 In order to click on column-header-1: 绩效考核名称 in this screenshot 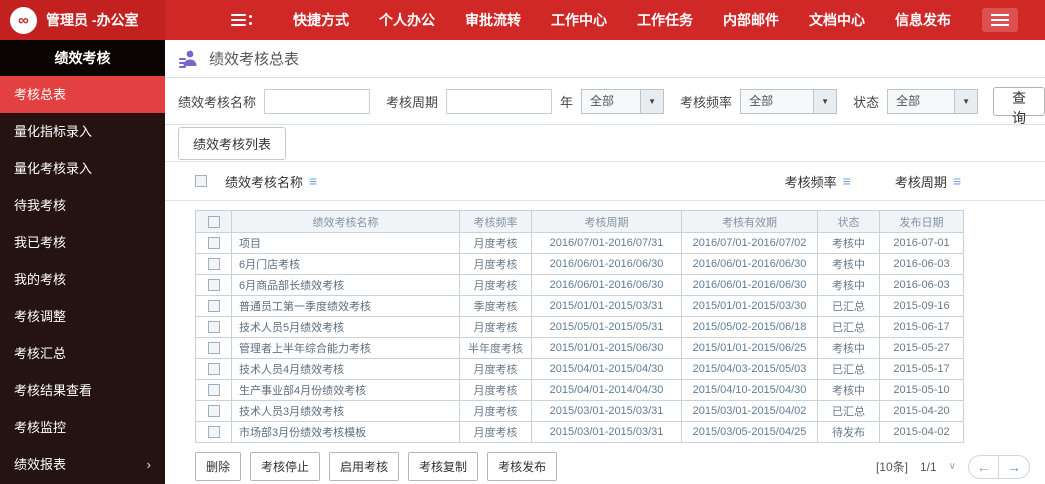, I will do `click(345, 221)`.